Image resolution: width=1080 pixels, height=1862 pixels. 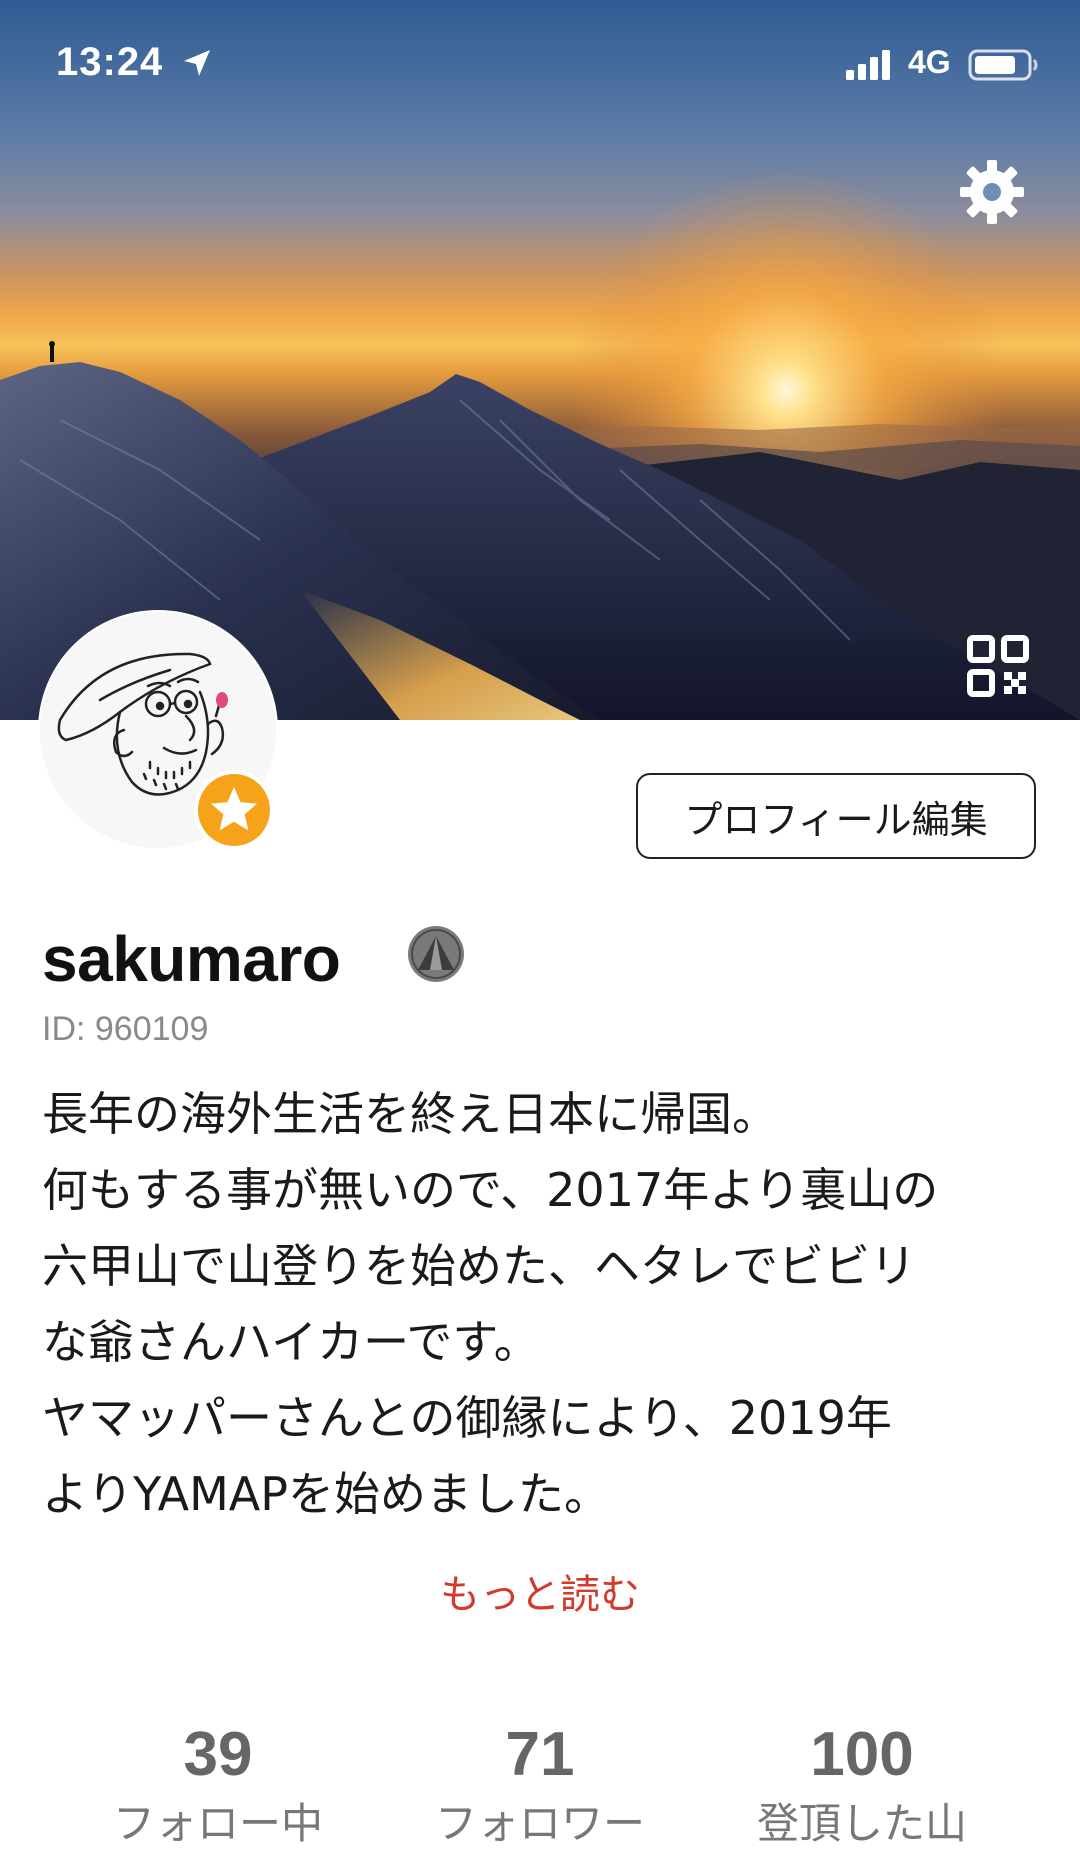 I want to click on stat-value: 71, so click(x=540, y=1754).